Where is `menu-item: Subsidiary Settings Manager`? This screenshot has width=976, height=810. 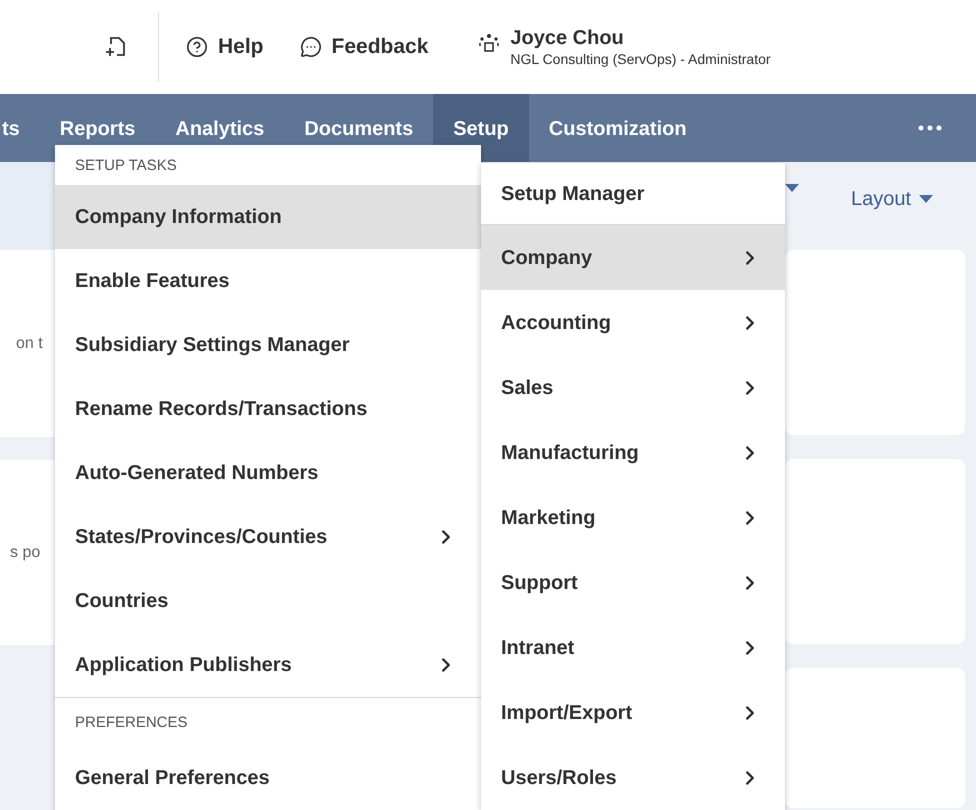
menu-item: Subsidiary Settings Manager is located at coordinates (268, 345).